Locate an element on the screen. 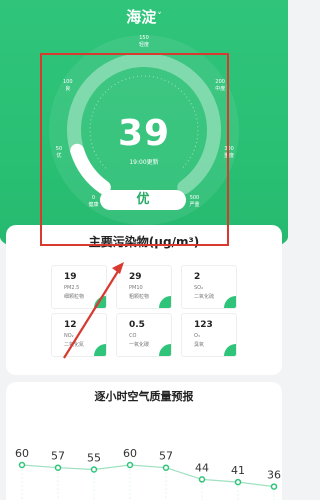 The width and height of the screenshot is (320, 500). forecast-value-label: 55 is located at coordinates (94, 458).